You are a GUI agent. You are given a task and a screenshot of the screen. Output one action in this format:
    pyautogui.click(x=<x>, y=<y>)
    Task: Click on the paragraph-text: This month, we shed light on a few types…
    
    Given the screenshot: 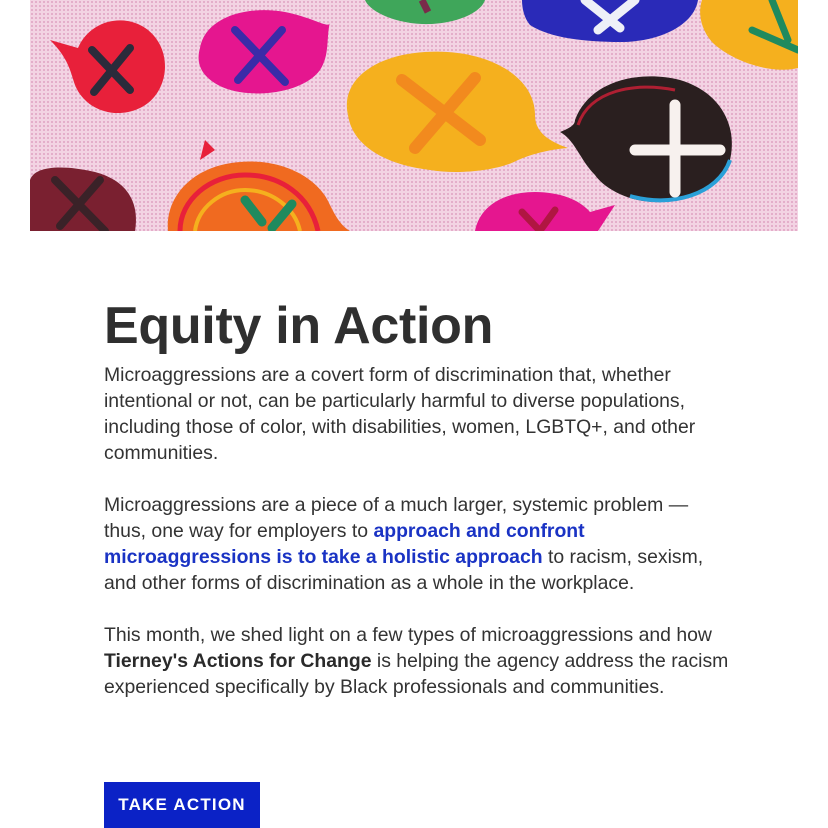 What is the action you would take?
    pyautogui.click(x=408, y=635)
    